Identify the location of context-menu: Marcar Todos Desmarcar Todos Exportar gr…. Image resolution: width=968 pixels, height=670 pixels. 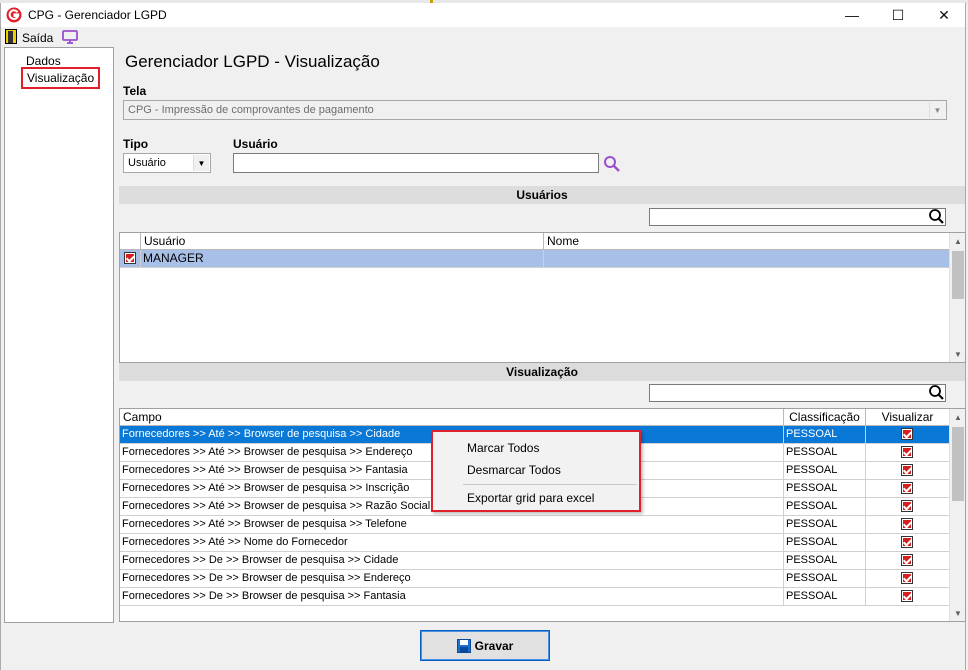
(536, 471).